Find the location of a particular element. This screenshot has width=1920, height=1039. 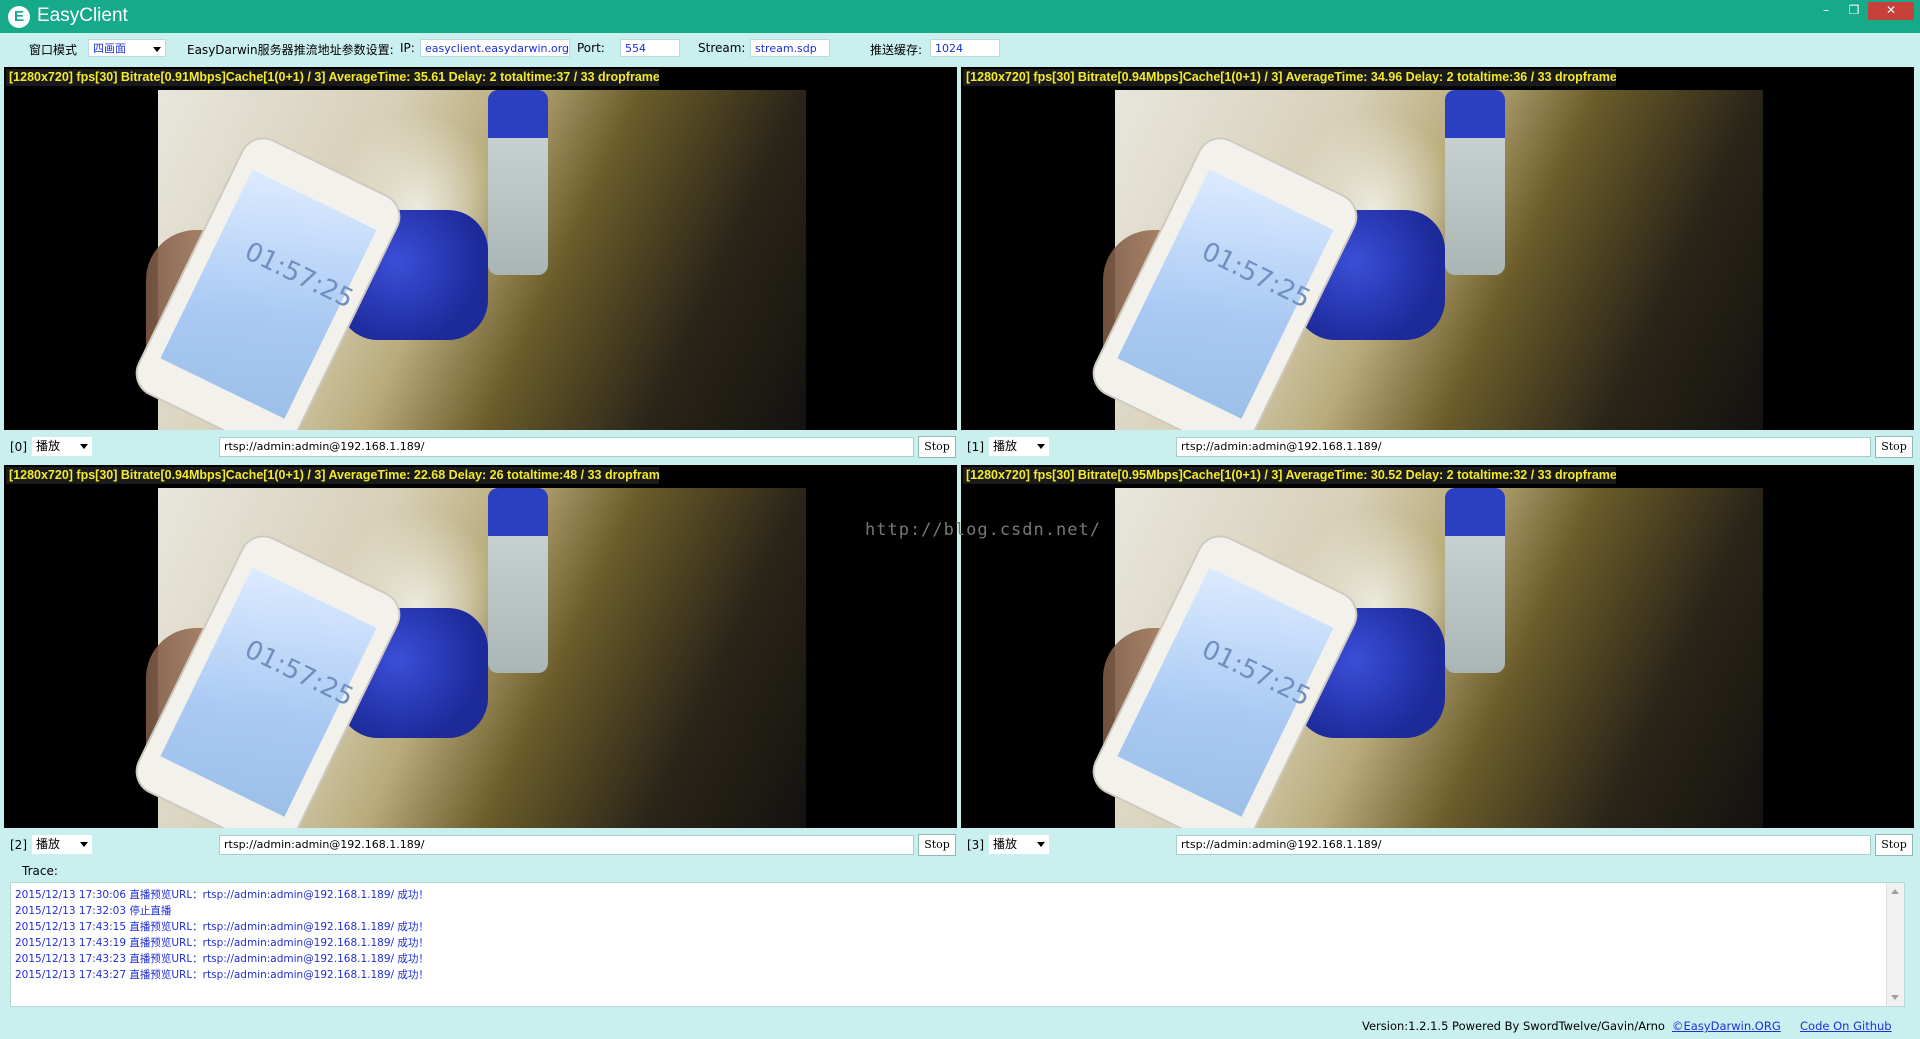

port-input: 554 is located at coordinates (650, 48).